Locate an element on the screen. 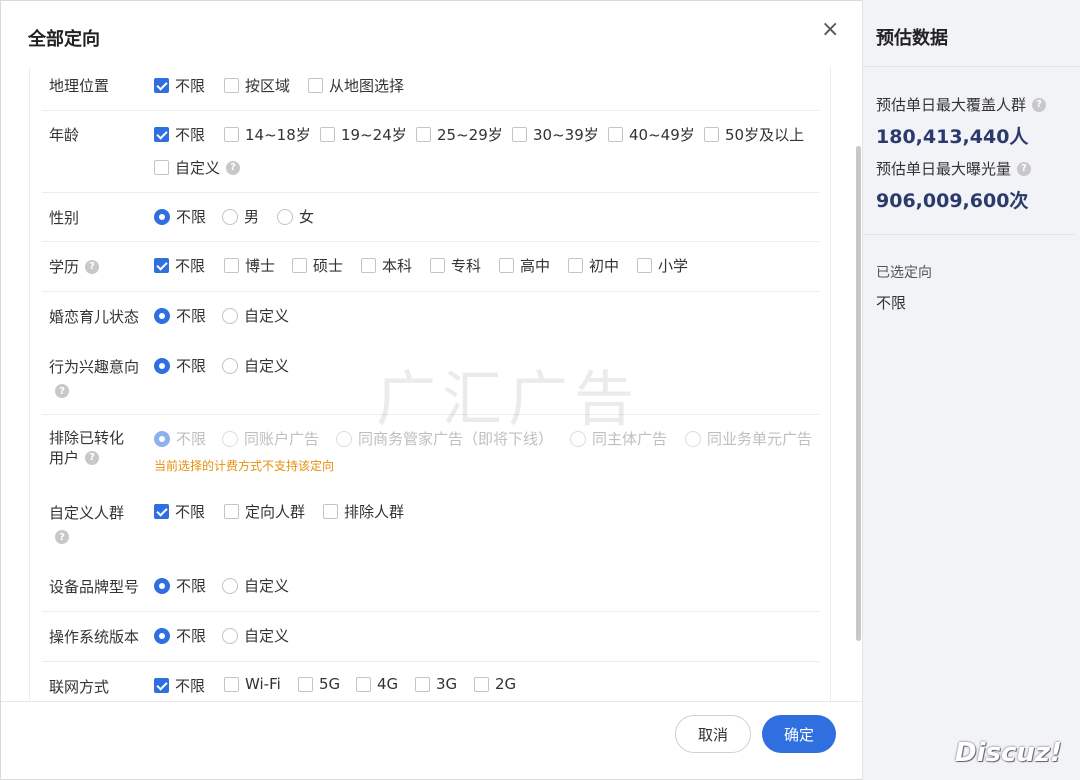  geo-unlimited-checkbox: 不限 is located at coordinates (179, 85).